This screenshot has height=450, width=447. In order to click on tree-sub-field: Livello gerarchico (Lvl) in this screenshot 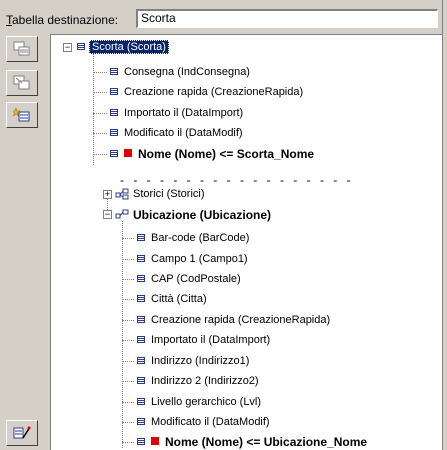, I will do `click(199, 402)`.